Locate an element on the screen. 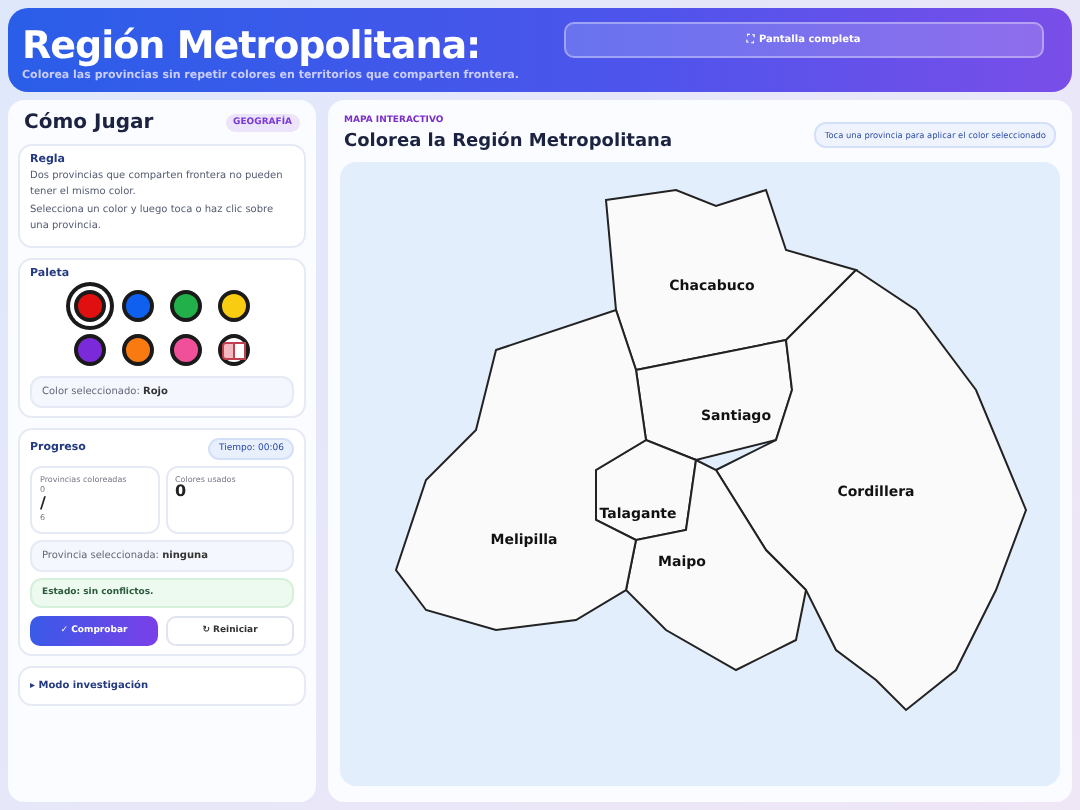 Image resolution: width=1080 pixels, height=810 pixels. eraser-icon is located at coordinates (234, 350).